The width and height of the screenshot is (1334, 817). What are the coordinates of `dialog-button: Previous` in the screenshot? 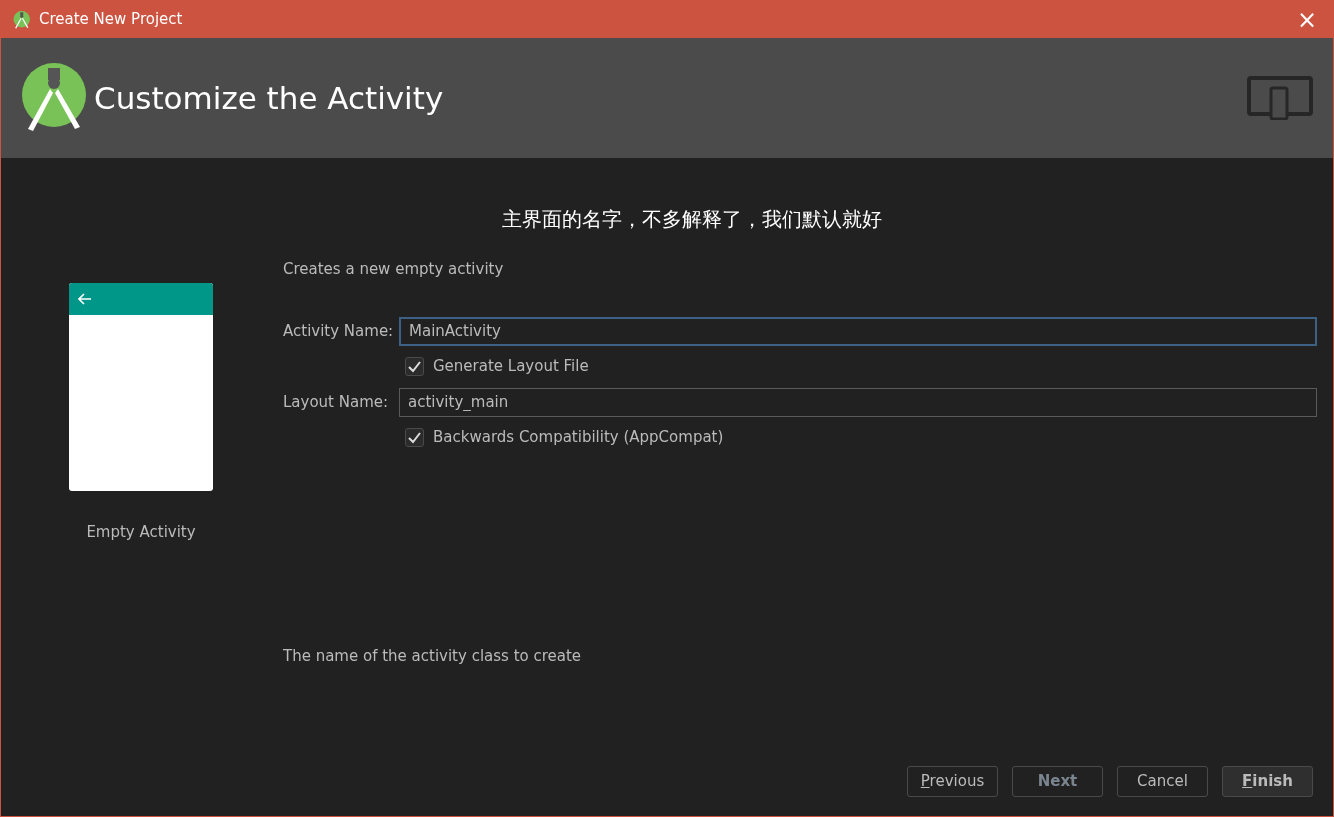 It's located at (952, 781).